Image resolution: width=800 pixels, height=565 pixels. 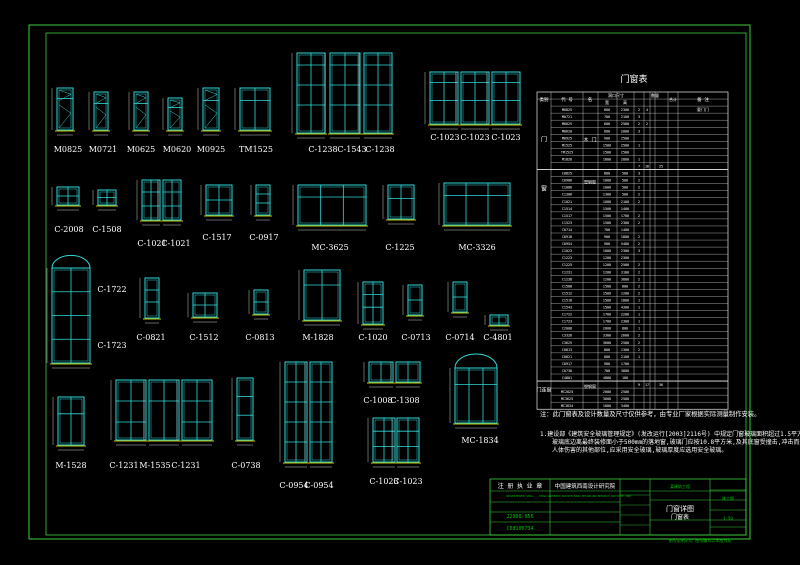 What do you see at coordinates (567, 195) in the screenshot?
I see `cell-code: C1306` at bounding box center [567, 195].